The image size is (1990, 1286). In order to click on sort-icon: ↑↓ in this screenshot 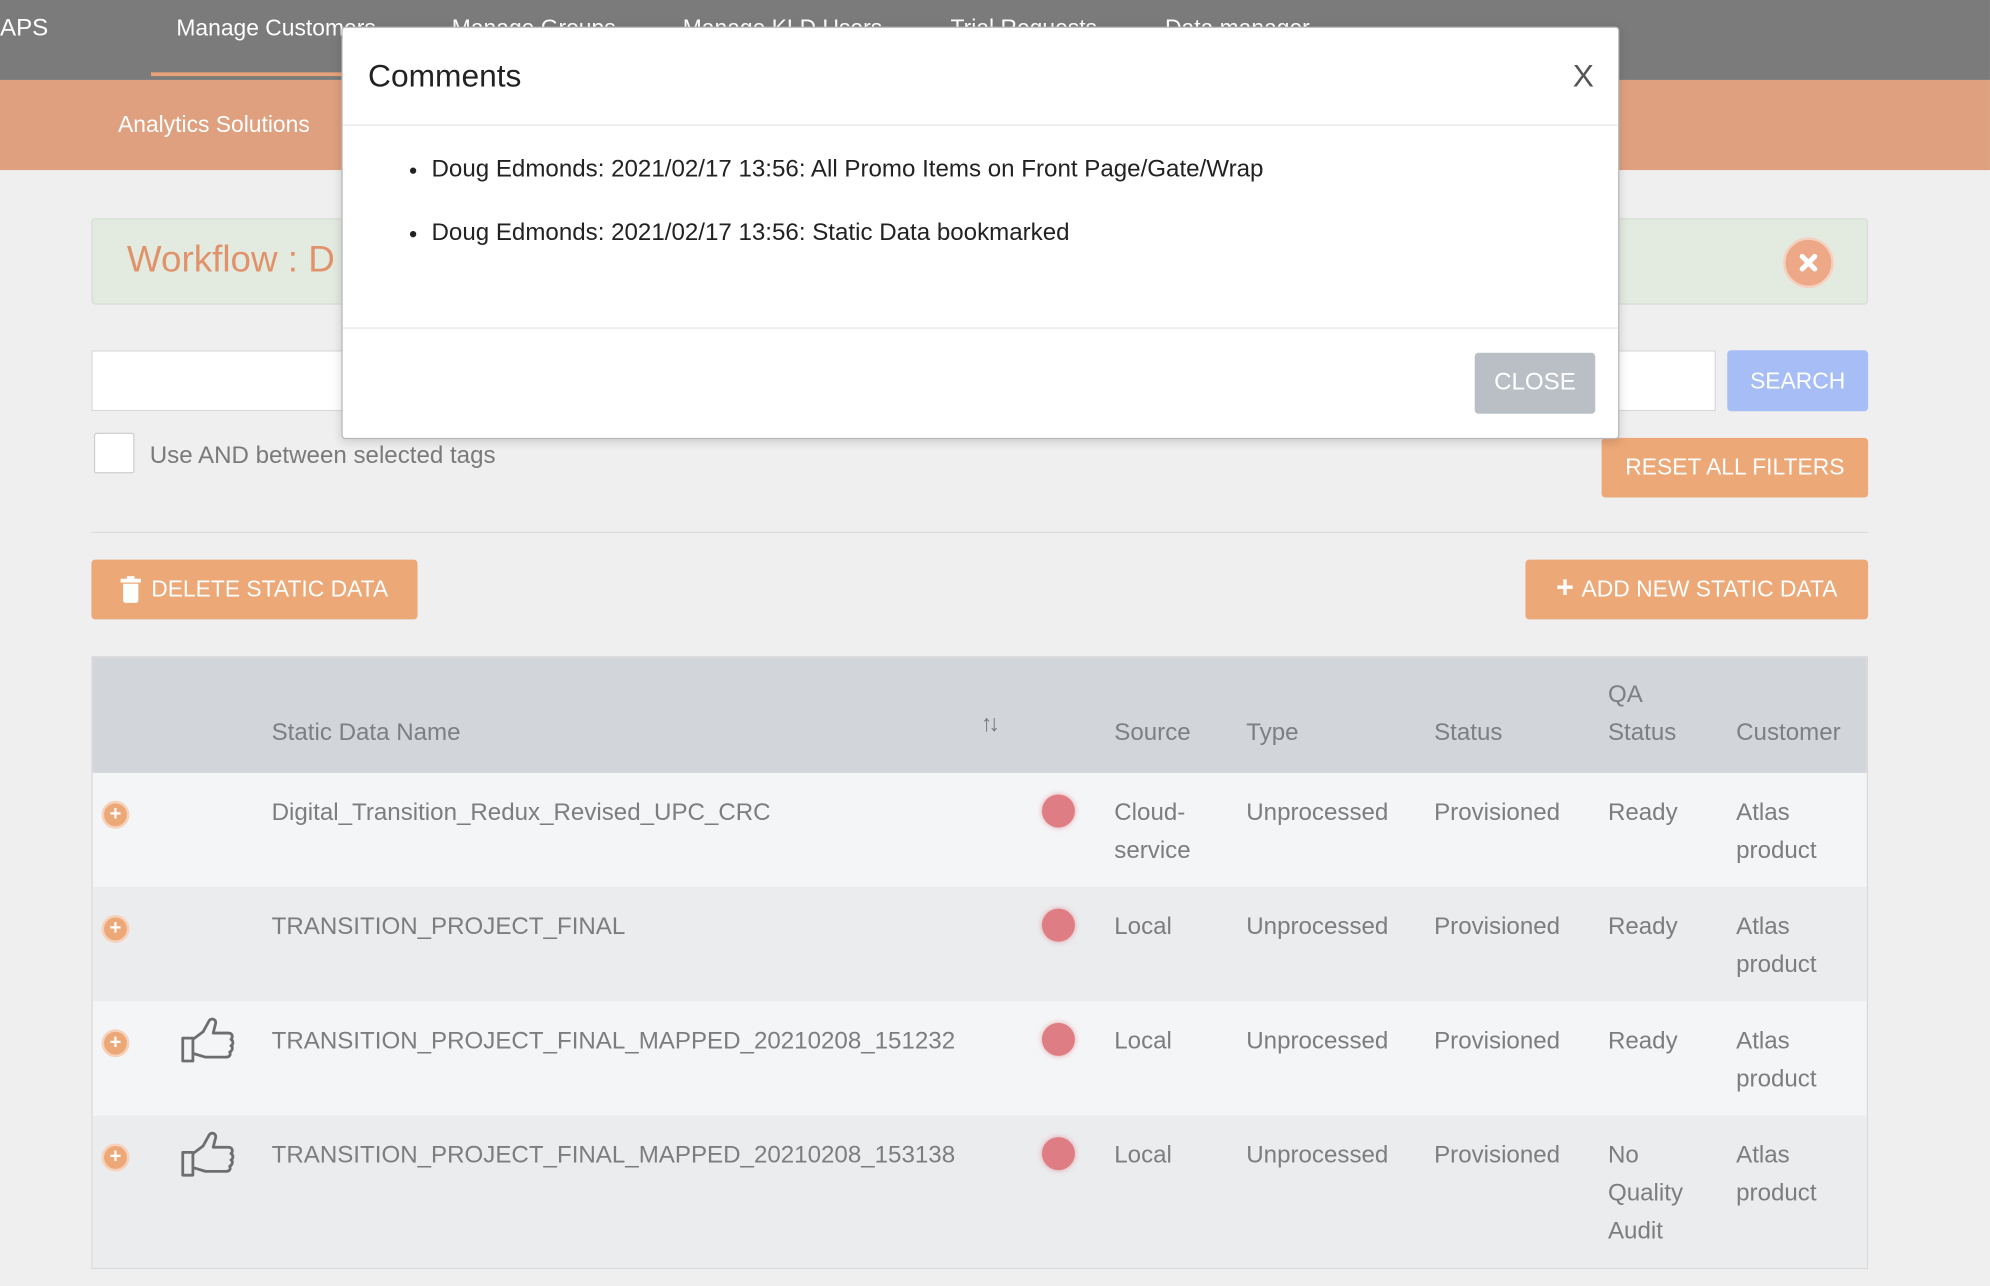, I will do `click(990, 724)`.